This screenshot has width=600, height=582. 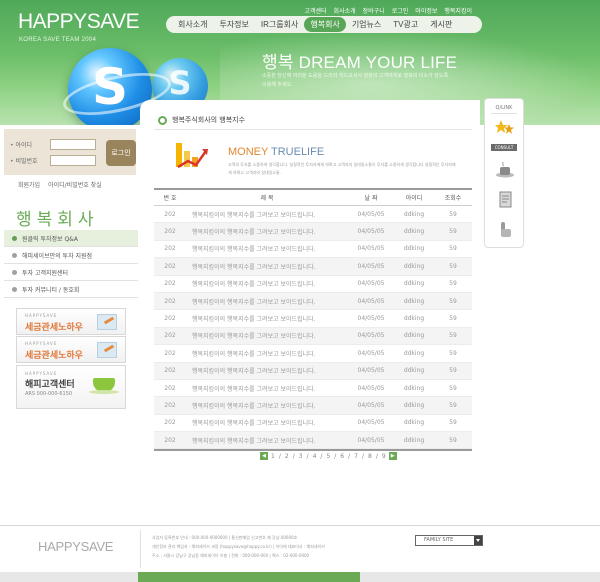 I want to click on customer-center-banner: HAPPYSAVE 해피고객센터 ARS 000-000-6150, so click(x=71, y=387).